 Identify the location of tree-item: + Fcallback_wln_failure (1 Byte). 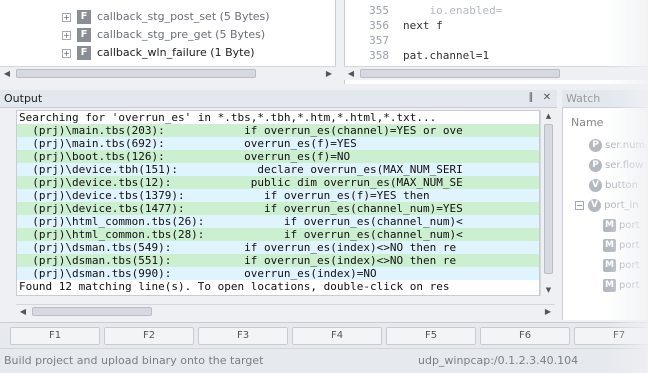
(158, 53).